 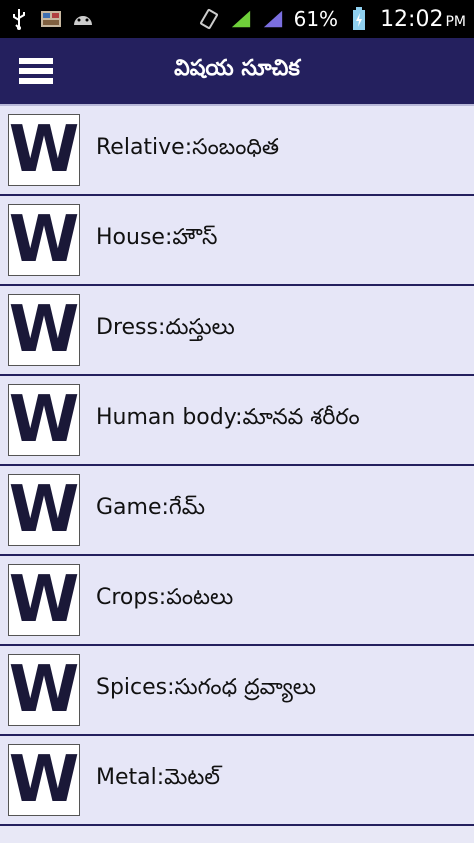 I want to click on list-item-label: Spices:సుగంధ ద్రవ్యాలు, so click(x=206, y=687).